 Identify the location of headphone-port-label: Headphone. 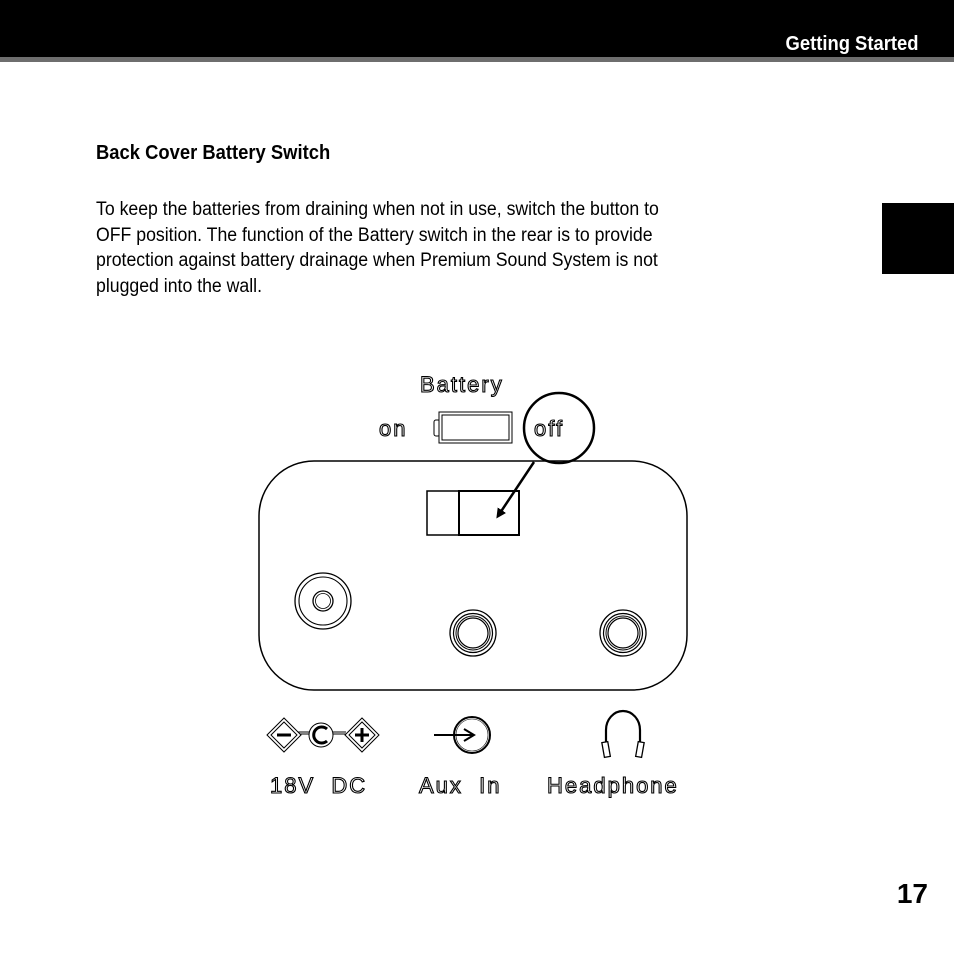
(613, 785).